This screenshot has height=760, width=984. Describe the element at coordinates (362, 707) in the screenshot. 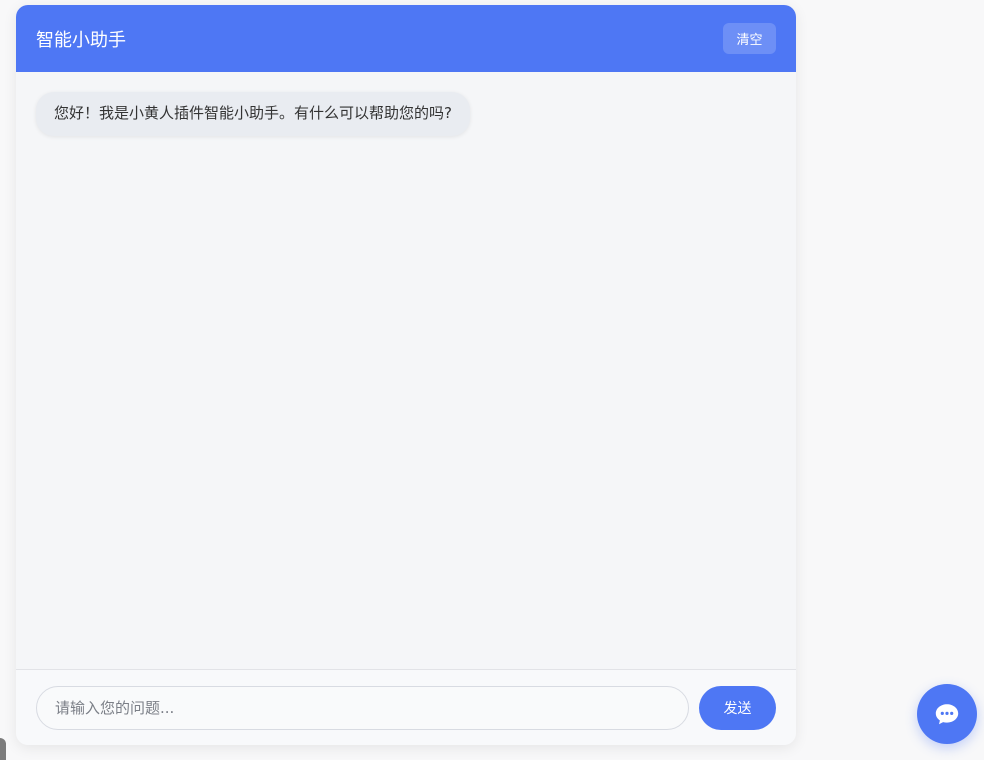

I see `message-input` at that location.